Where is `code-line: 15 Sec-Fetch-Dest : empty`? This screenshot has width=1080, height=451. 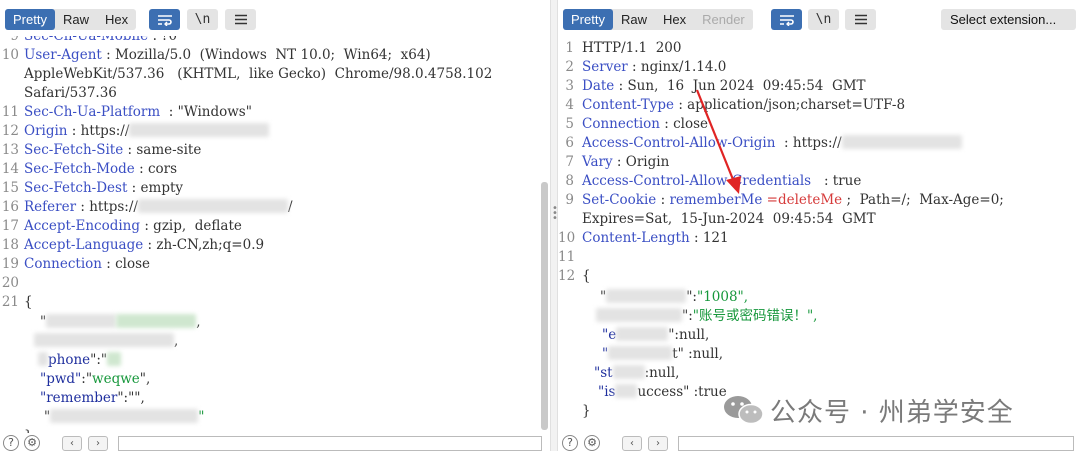
code-line: 15 Sec-Fetch-Dest : empty is located at coordinates (91, 188).